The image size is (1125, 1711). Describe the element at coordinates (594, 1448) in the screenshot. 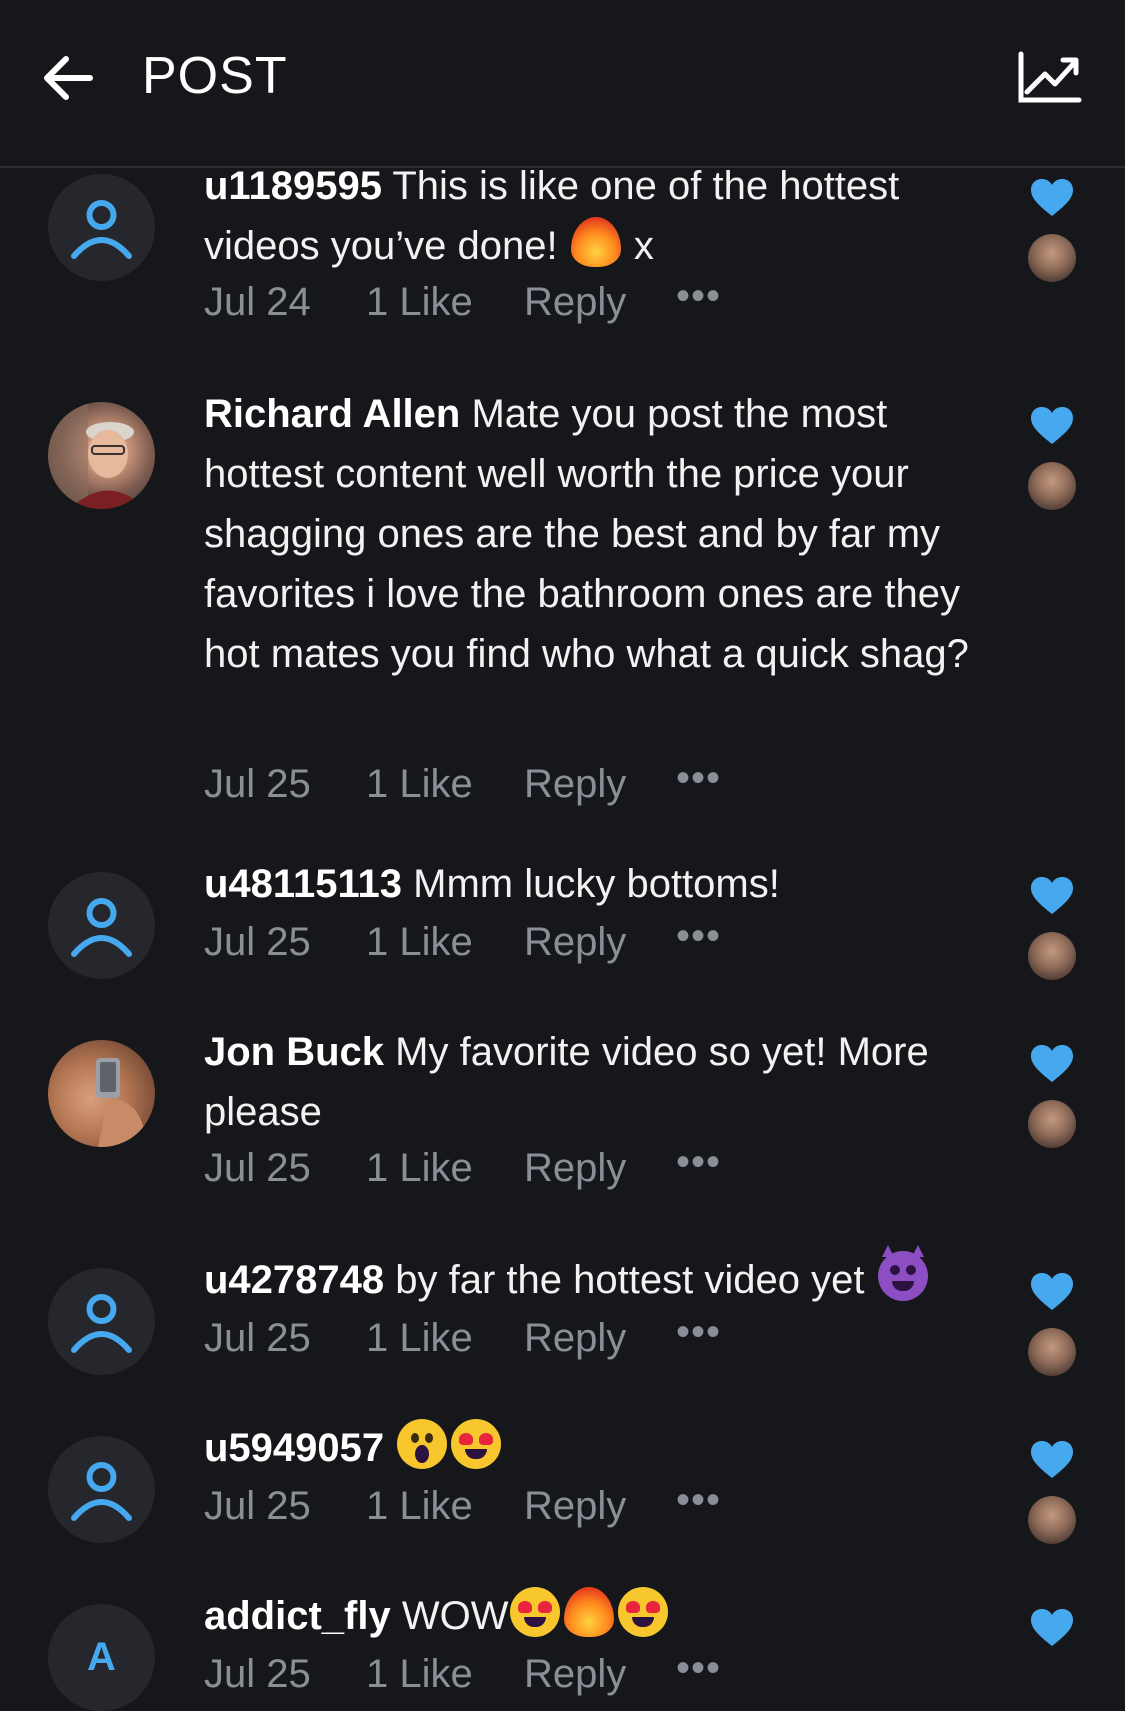

I see `comment-text: u5949057` at that location.